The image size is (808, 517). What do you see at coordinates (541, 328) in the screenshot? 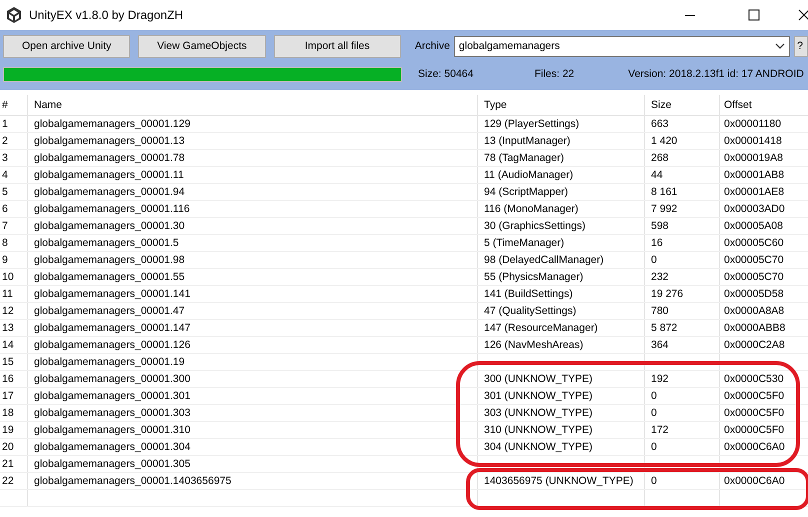
I see `table-cell: 147 (ResourceManager)` at bounding box center [541, 328].